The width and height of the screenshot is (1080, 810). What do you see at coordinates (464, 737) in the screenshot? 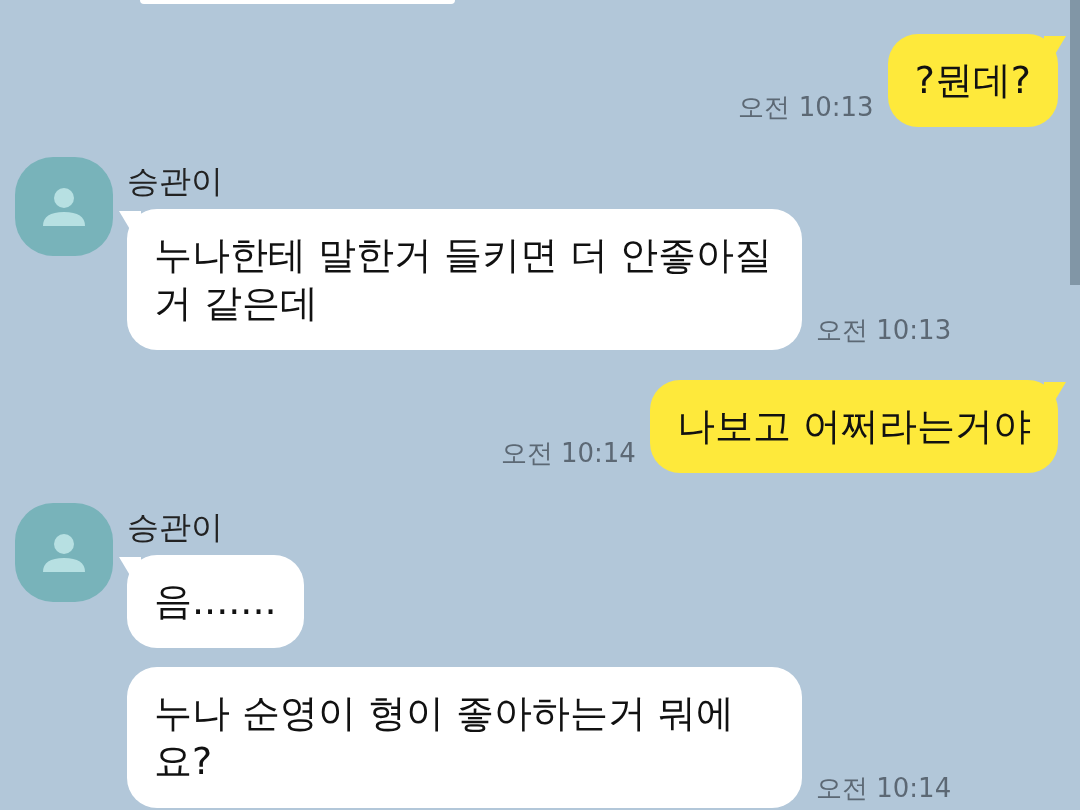
I see `message-bubble: 누나 순영이 형이 좋아하는거 뭐에요?` at bounding box center [464, 737].